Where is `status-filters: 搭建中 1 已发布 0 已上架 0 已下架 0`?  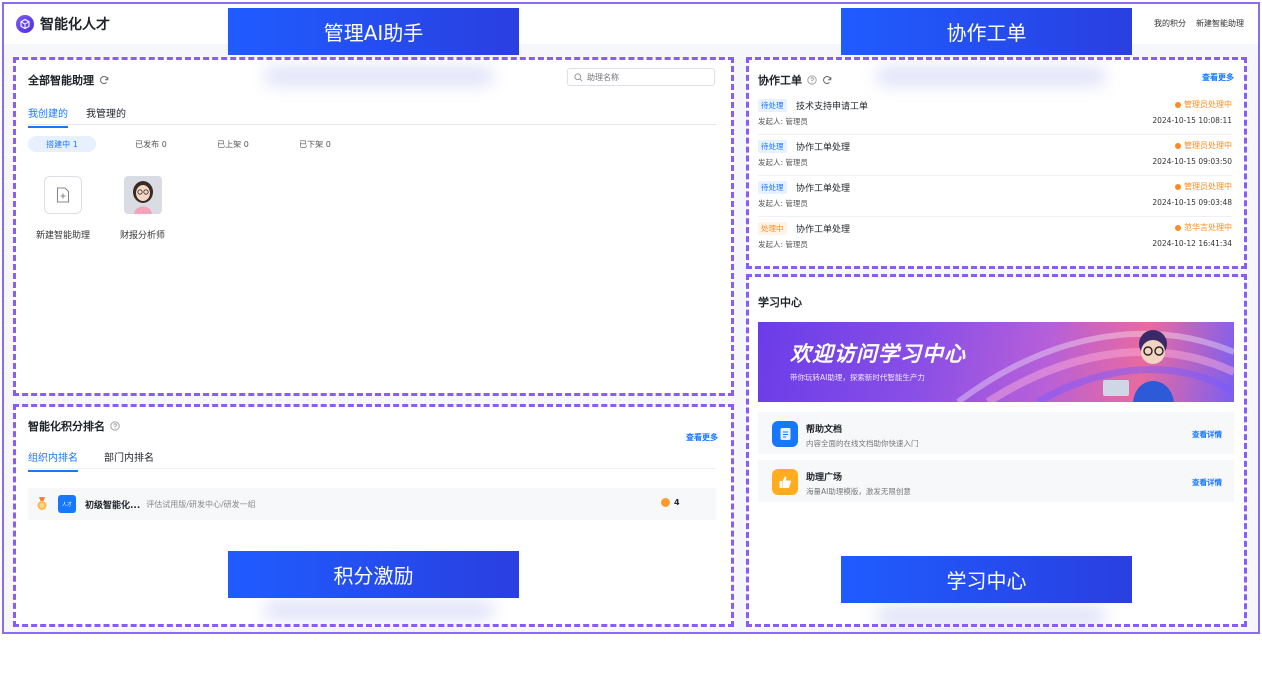
status-filters: 搭建中 1 已发布 0 已上架 0 已下架 0 is located at coordinates (192, 144).